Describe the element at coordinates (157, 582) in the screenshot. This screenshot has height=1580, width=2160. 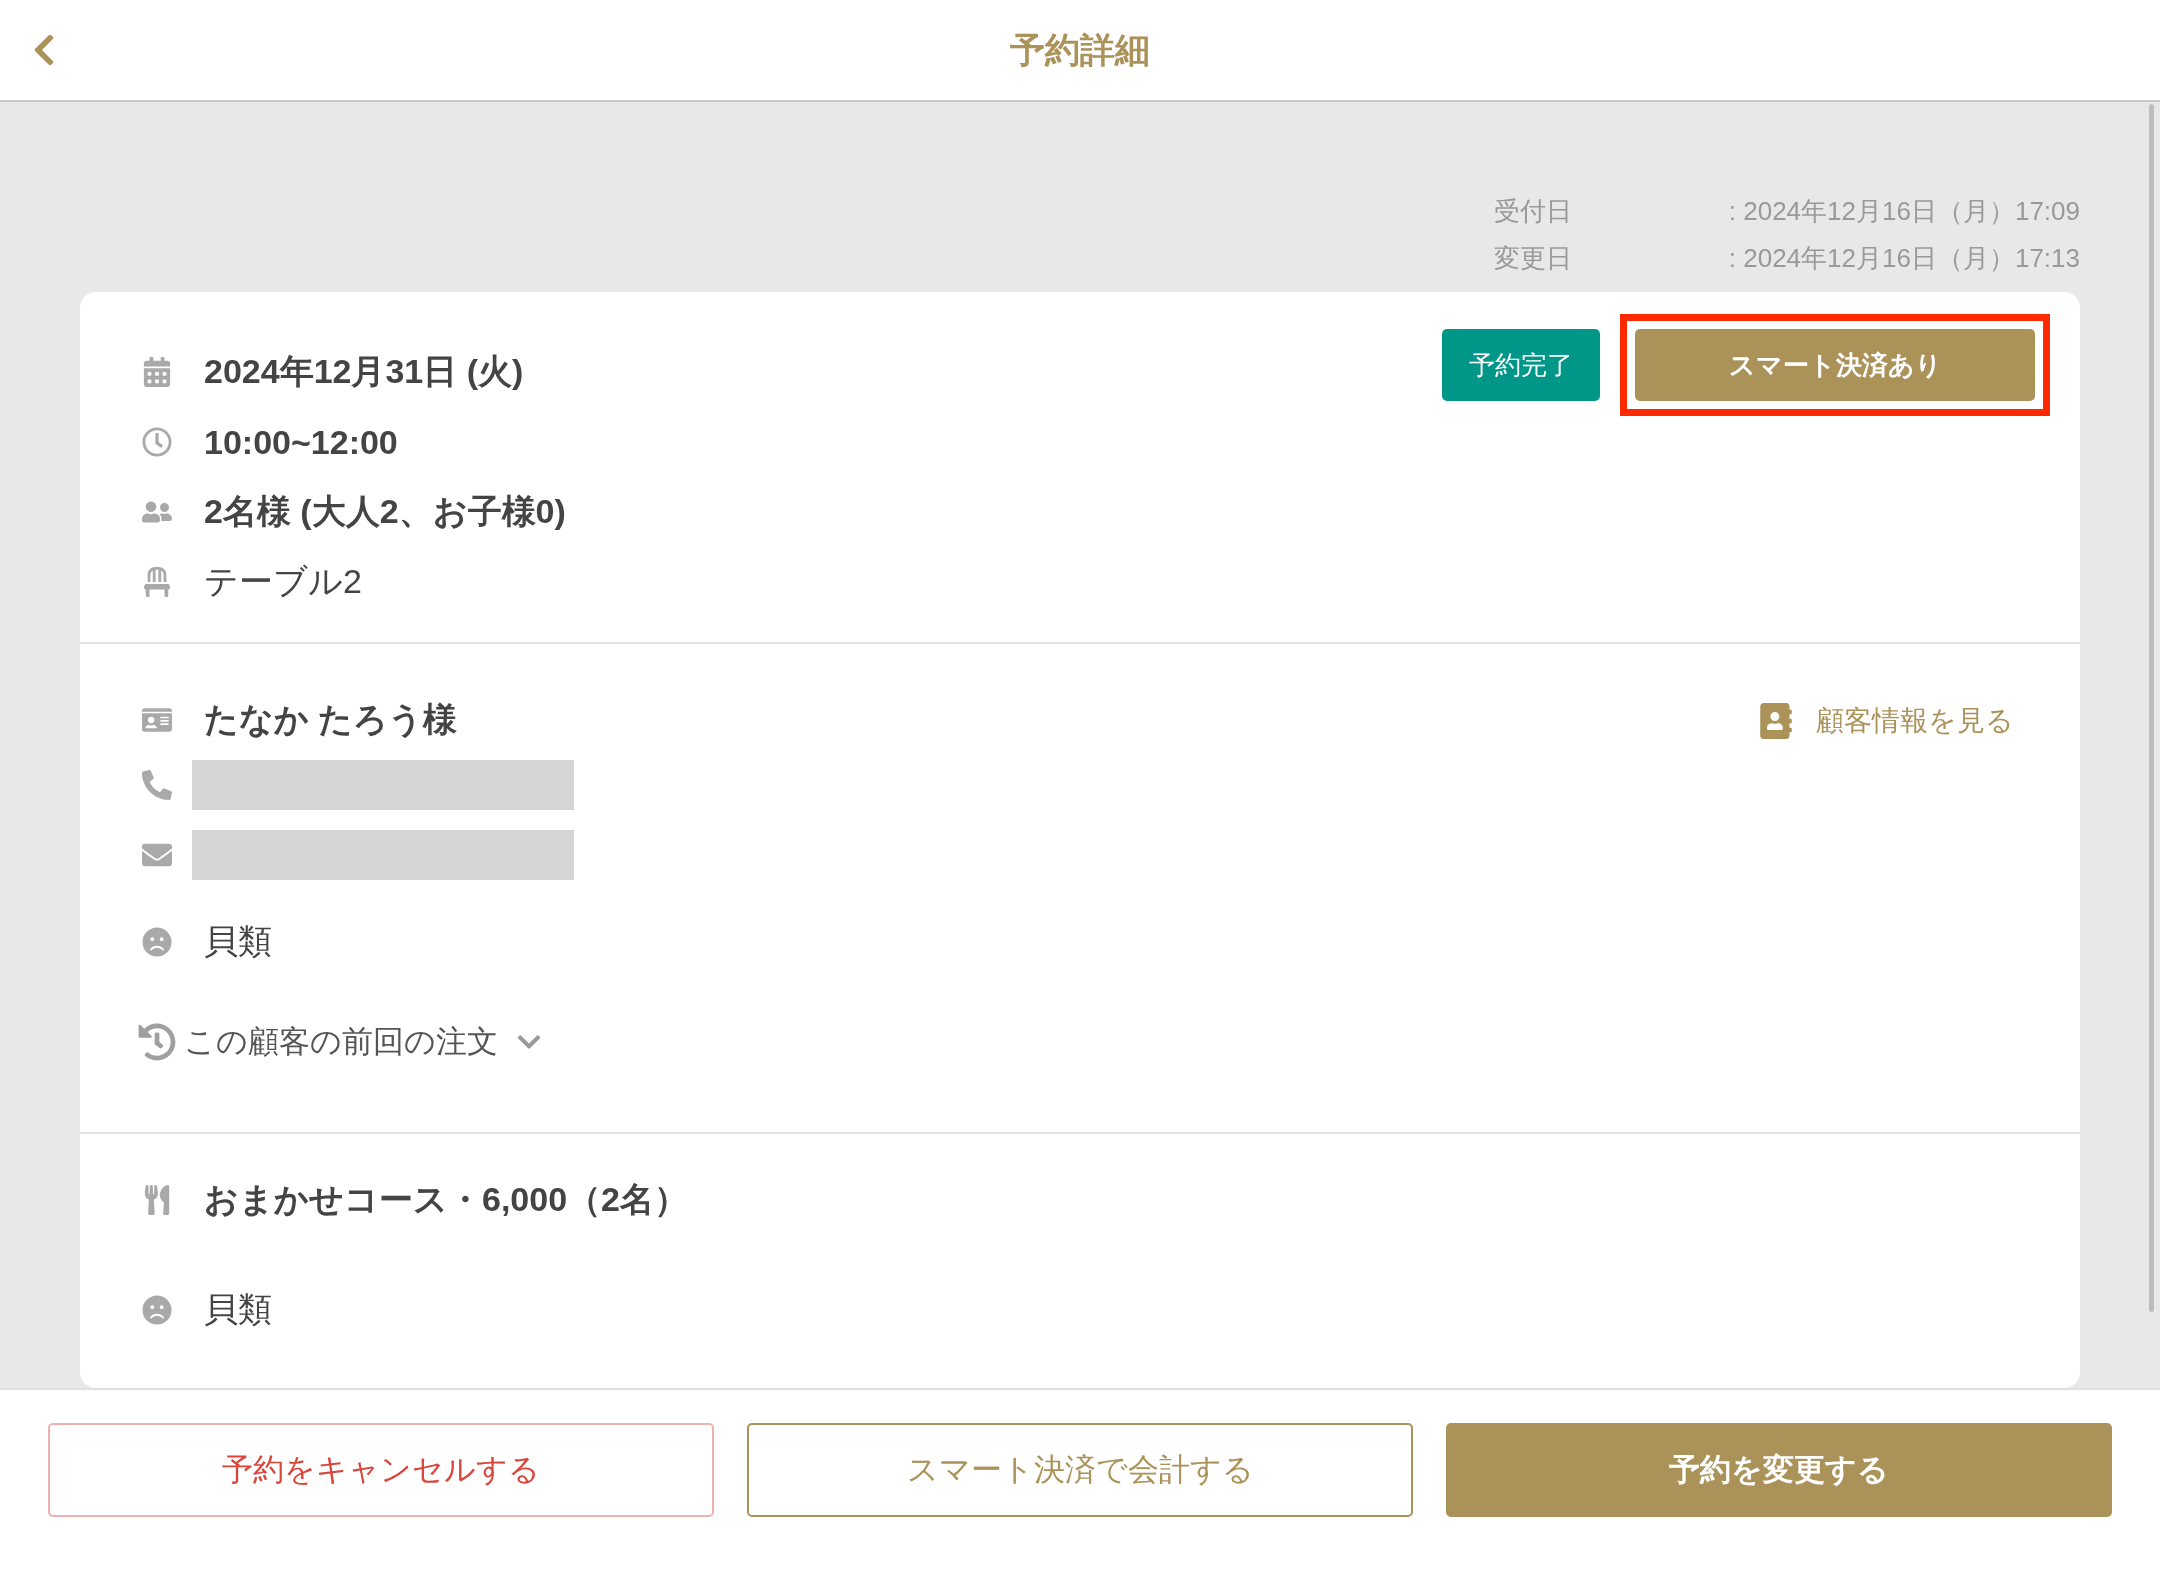
I see `chair-icon` at that location.